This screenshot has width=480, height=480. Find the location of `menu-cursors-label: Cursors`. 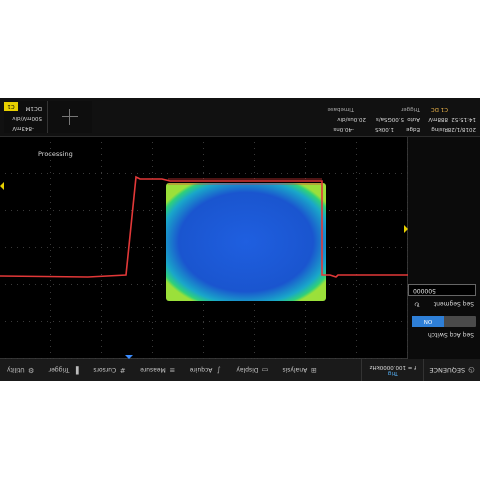

menu-cursors-label: Cursors is located at coordinates (105, 370).